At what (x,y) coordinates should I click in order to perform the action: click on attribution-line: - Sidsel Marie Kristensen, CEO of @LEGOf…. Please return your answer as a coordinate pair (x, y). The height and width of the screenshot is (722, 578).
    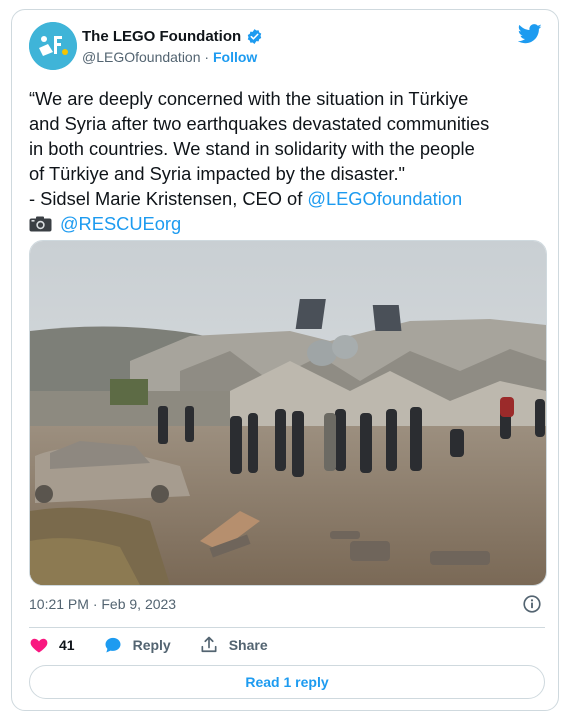
    Looking at the image, I should click on (289, 198).